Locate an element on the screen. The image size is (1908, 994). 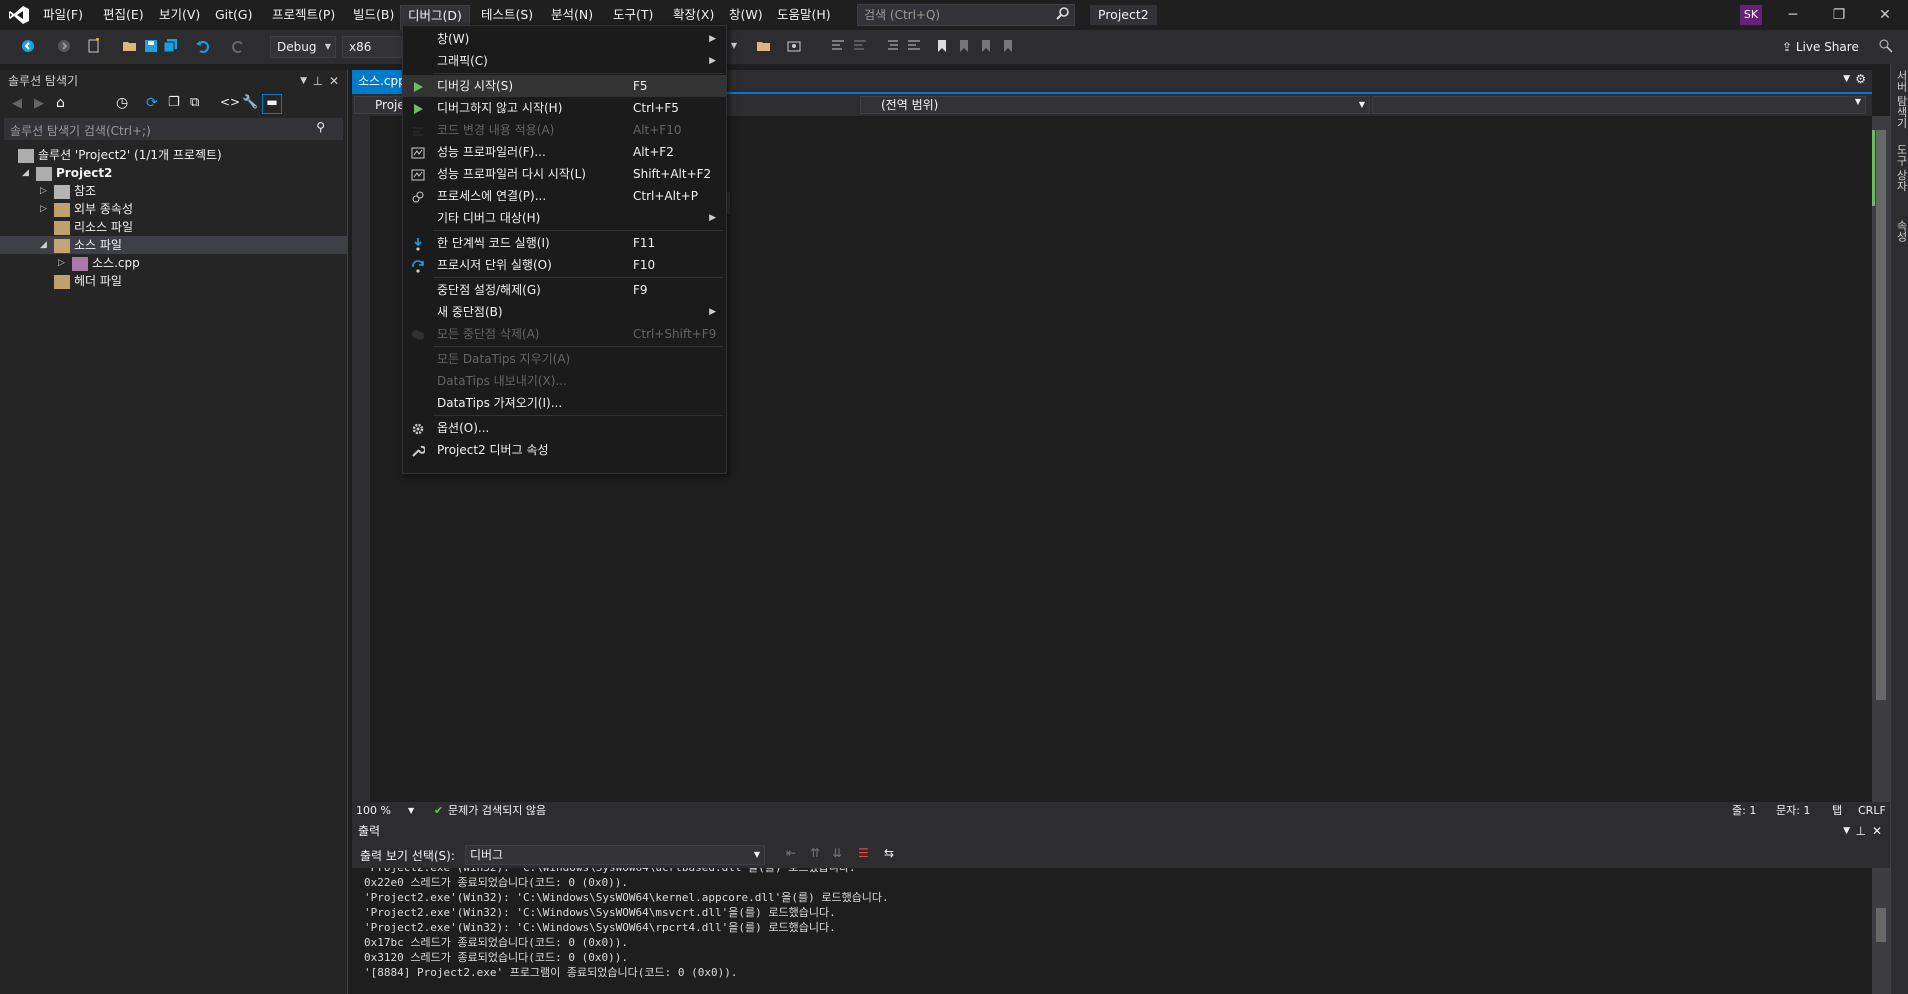
tab-source-cpp: 소스.cpp is located at coordinates (380, 81).